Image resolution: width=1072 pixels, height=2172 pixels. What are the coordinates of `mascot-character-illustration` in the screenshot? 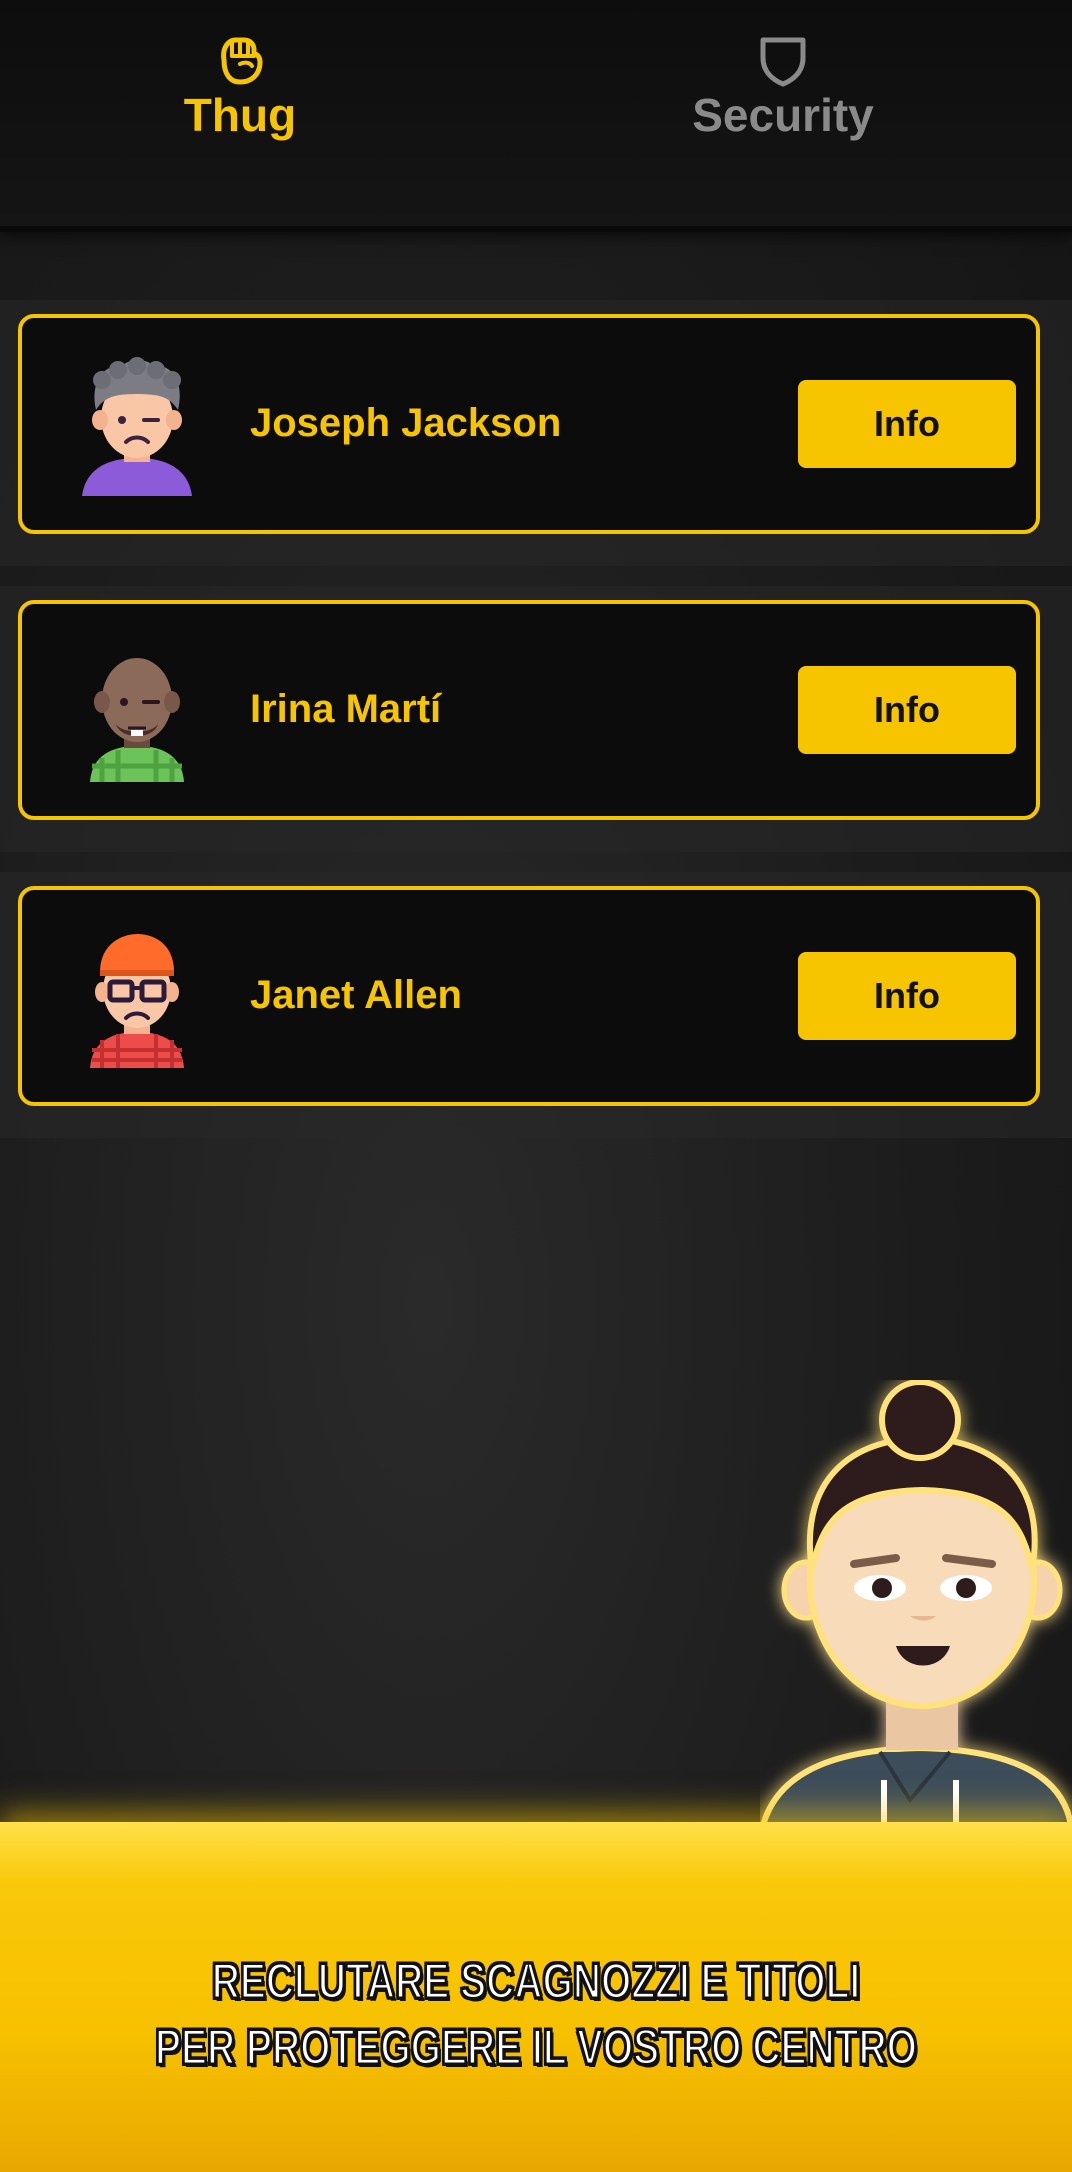 It's located at (916, 1610).